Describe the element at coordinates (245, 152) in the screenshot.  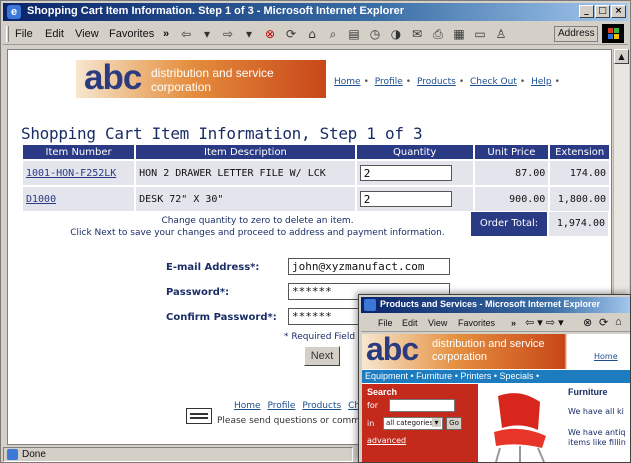
I see `col-item-description: Item Description` at that location.